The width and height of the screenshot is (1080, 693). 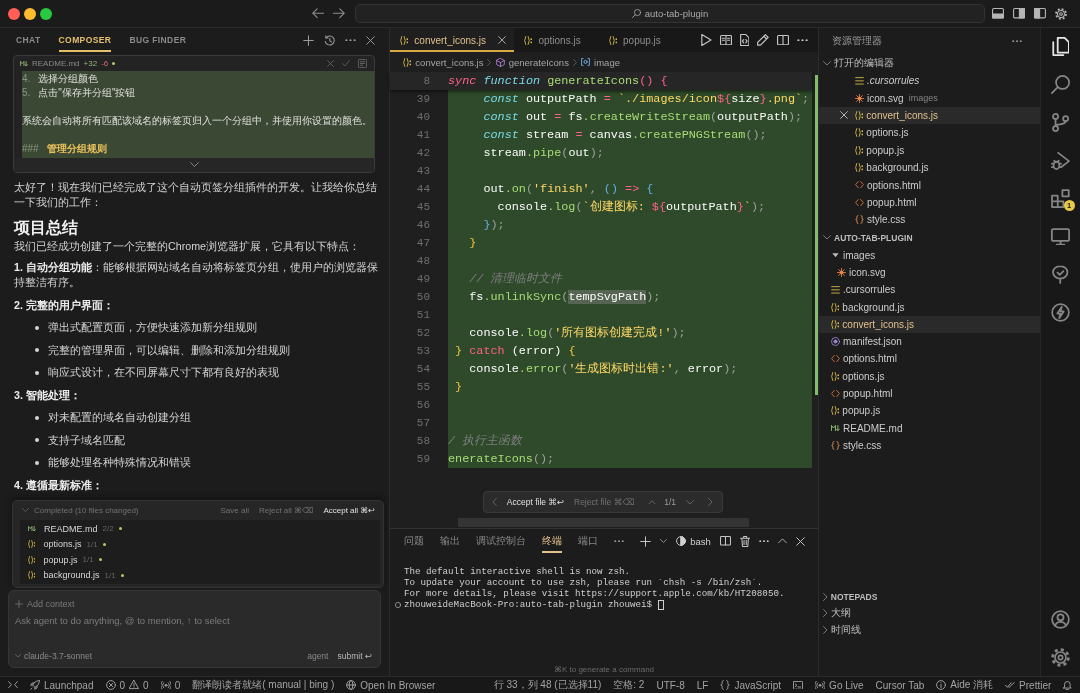 I want to click on prettier-item: Prettier, so click(x=1028, y=685).